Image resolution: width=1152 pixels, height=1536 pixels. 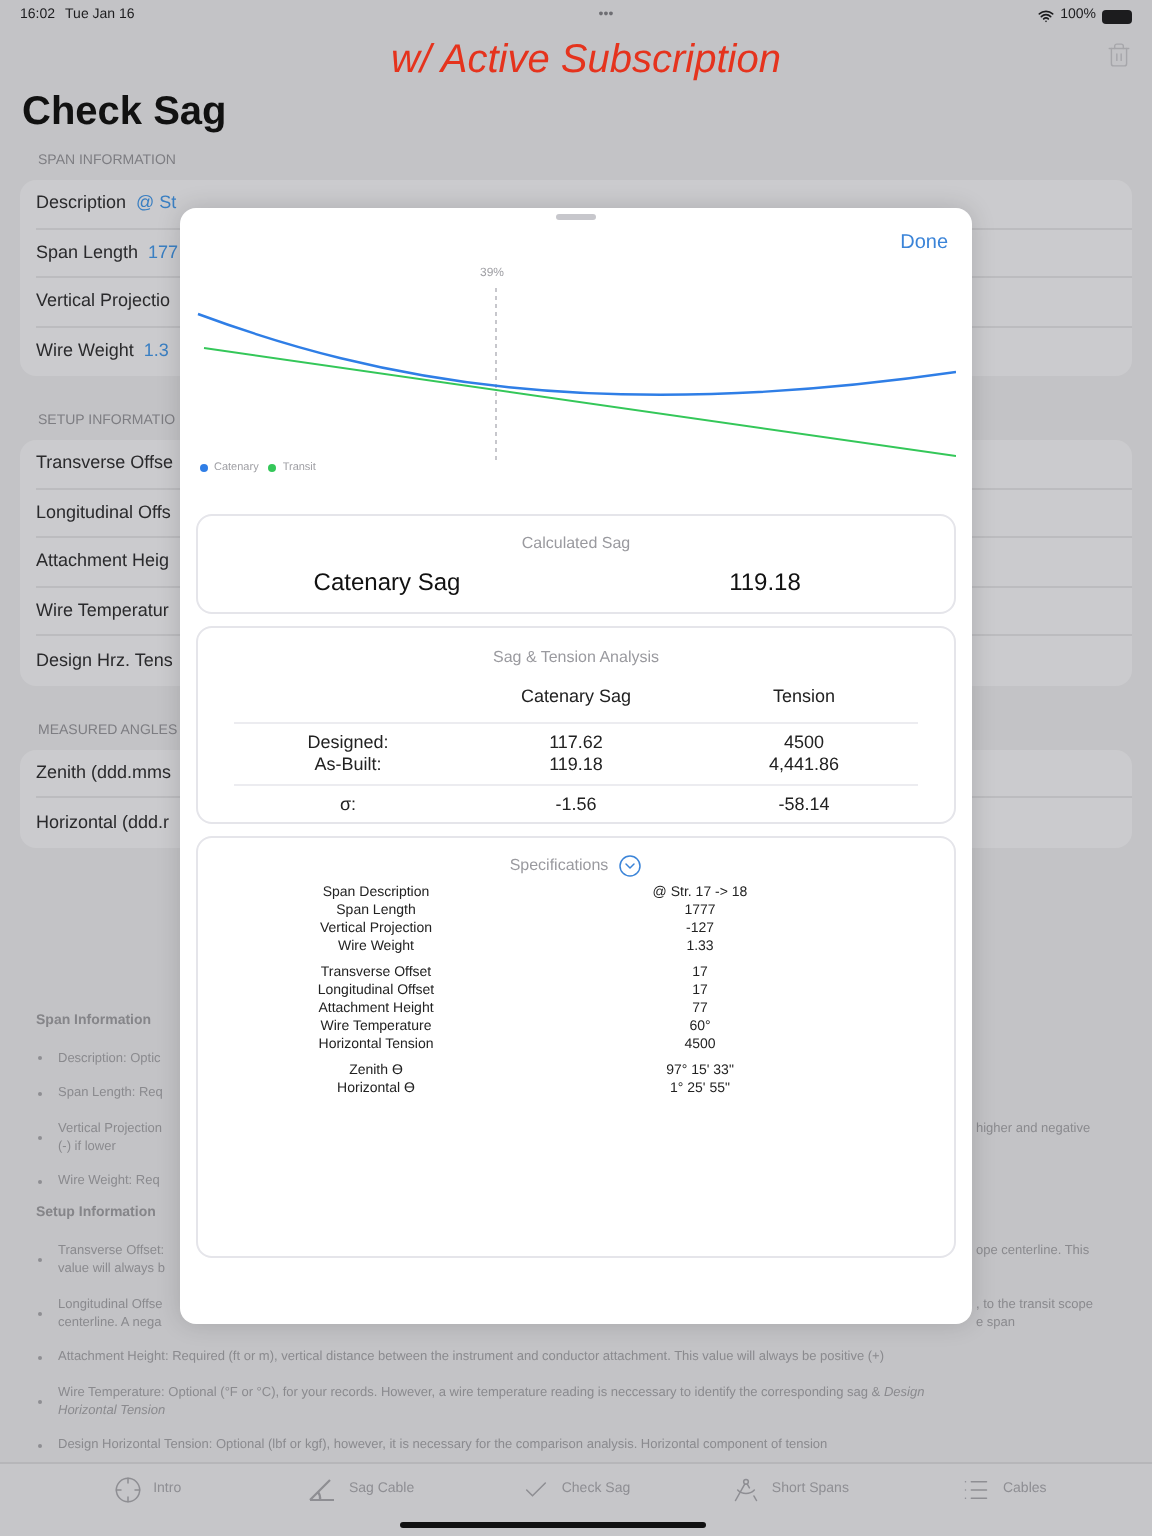 I want to click on result-label: Catenary Sag, so click(x=387, y=583).